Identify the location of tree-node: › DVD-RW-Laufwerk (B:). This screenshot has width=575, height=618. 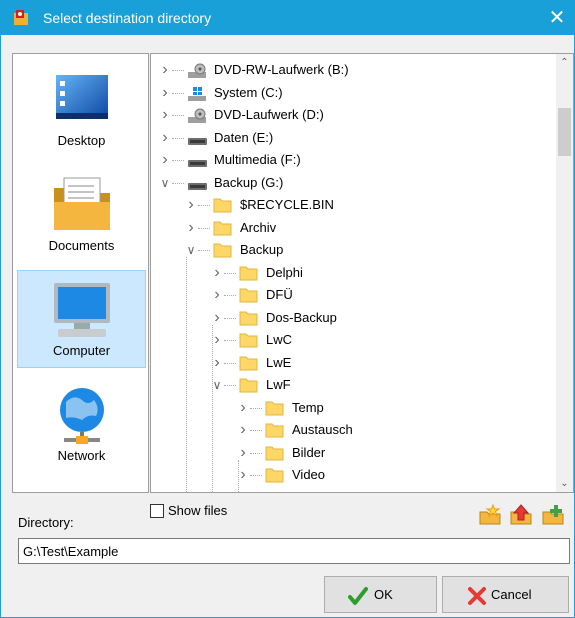
(349, 70).